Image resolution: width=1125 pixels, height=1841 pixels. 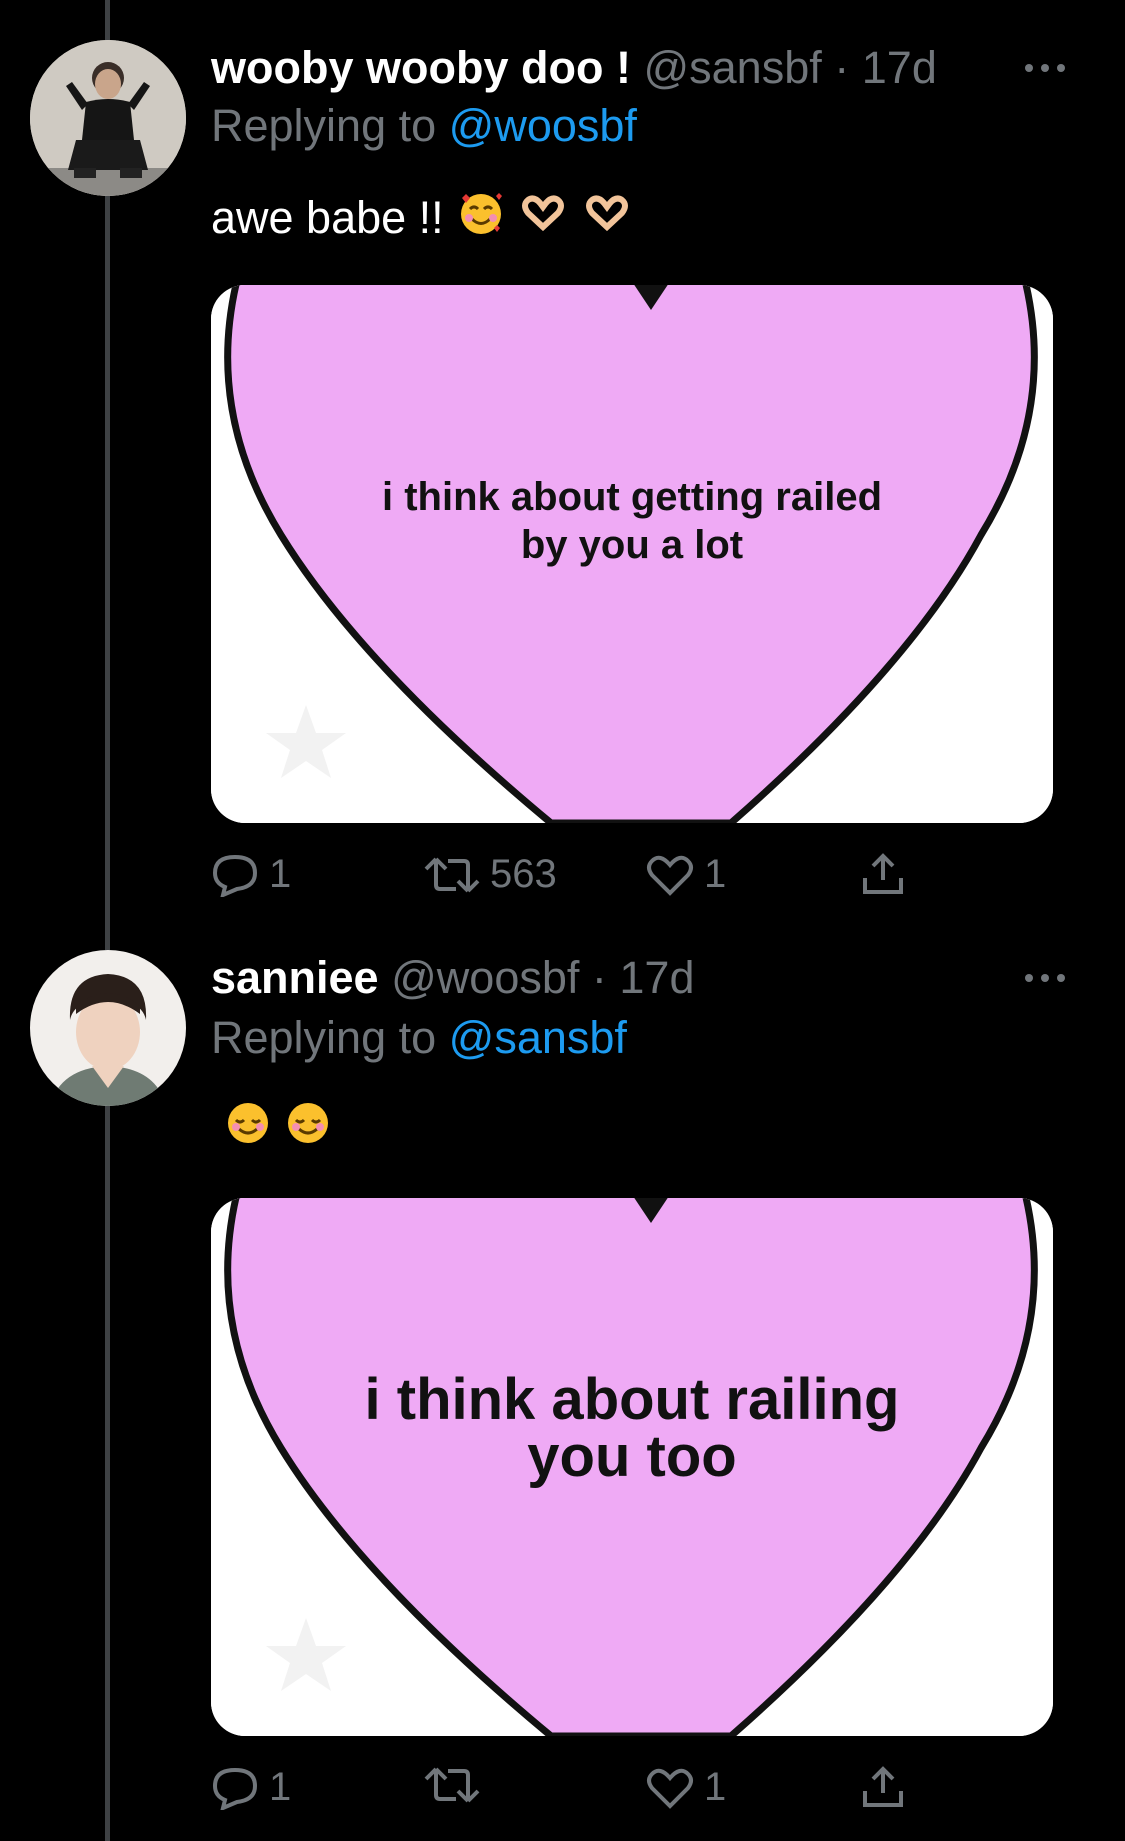 What do you see at coordinates (485, 977) in the screenshot?
I see `user-handle: @woosbf` at bounding box center [485, 977].